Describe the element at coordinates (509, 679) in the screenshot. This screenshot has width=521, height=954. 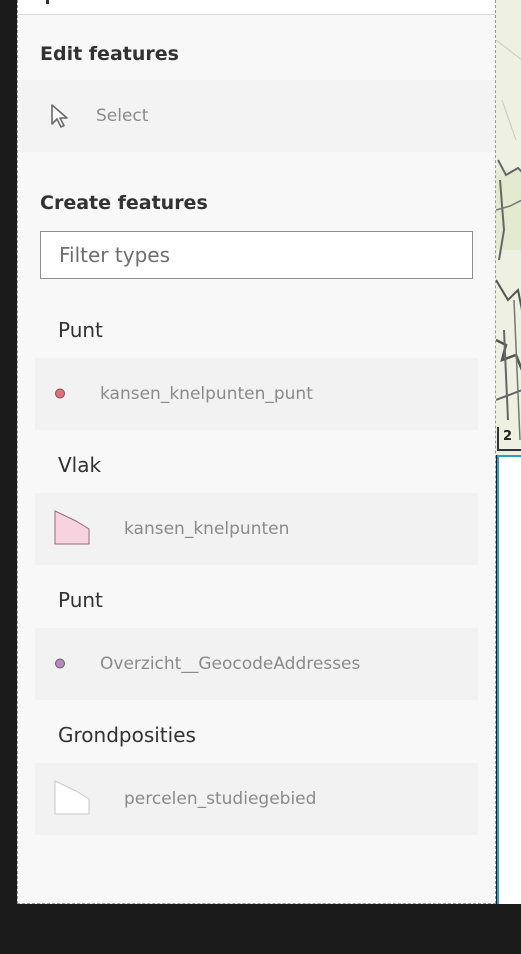
I see `map-lower-pane` at that location.